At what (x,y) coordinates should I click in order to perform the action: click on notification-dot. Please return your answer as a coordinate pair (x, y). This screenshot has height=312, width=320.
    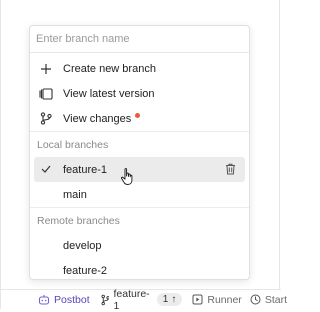
    Looking at the image, I should click on (138, 115).